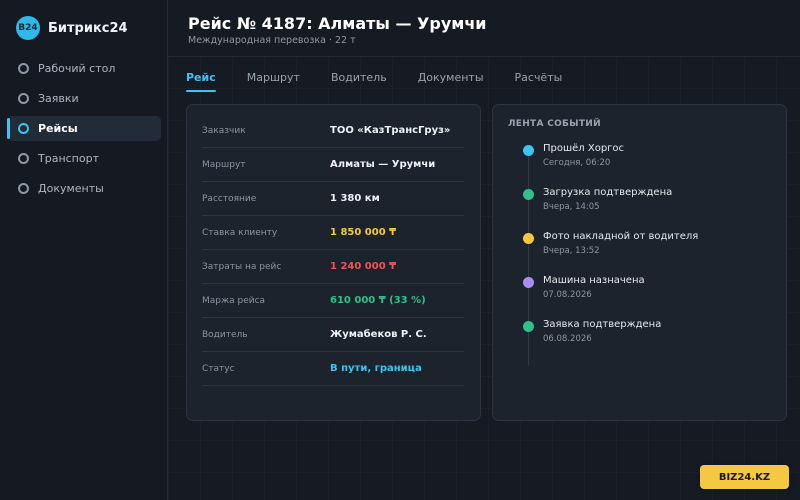 This screenshot has height=500, width=800. What do you see at coordinates (359, 81) in the screenshot?
I see `tab: Водитель` at bounding box center [359, 81].